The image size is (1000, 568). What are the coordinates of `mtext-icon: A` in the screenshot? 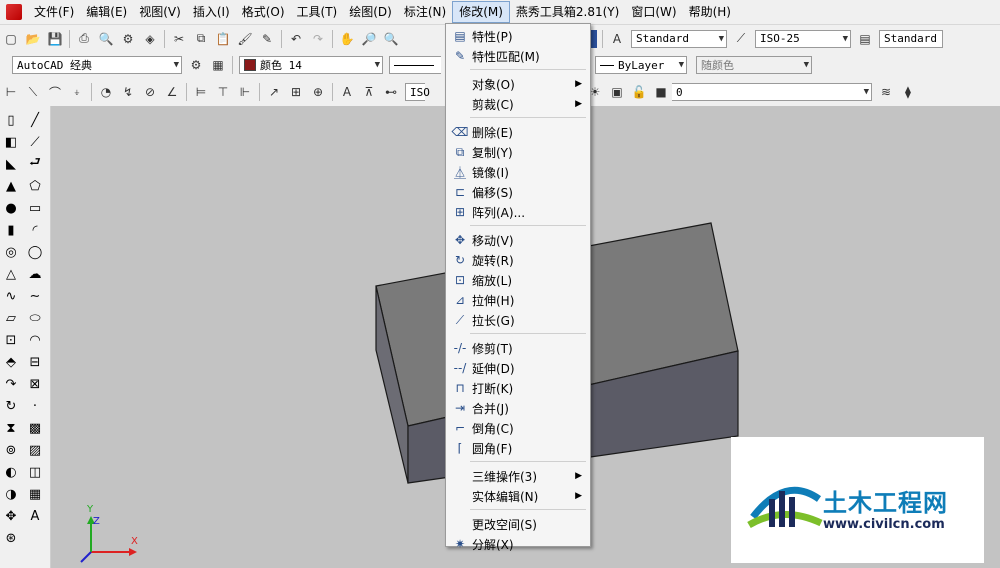 It's located at (35, 516).